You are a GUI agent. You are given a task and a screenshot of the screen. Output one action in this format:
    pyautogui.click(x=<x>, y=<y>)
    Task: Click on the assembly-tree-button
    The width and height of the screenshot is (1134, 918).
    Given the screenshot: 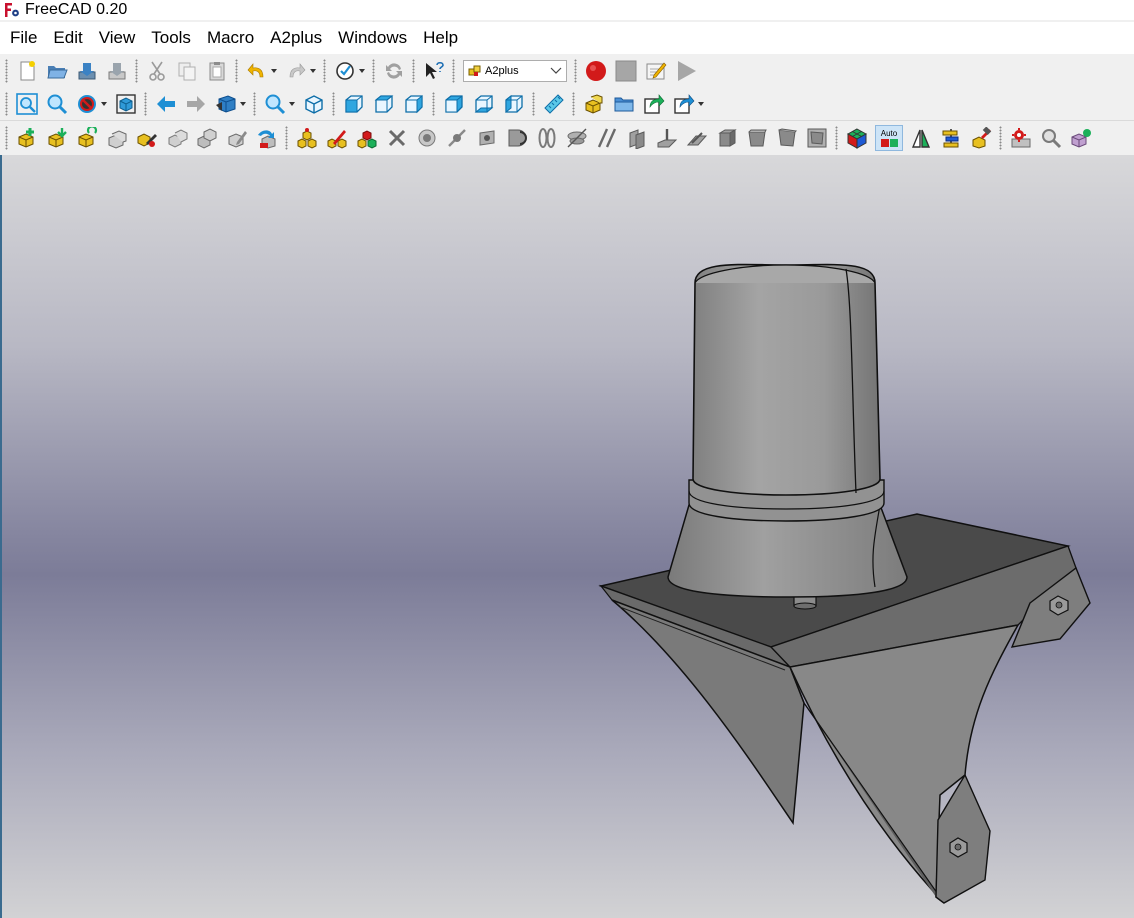 What is the action you would take?
    pyautogui.click(x=367, y=138)
    